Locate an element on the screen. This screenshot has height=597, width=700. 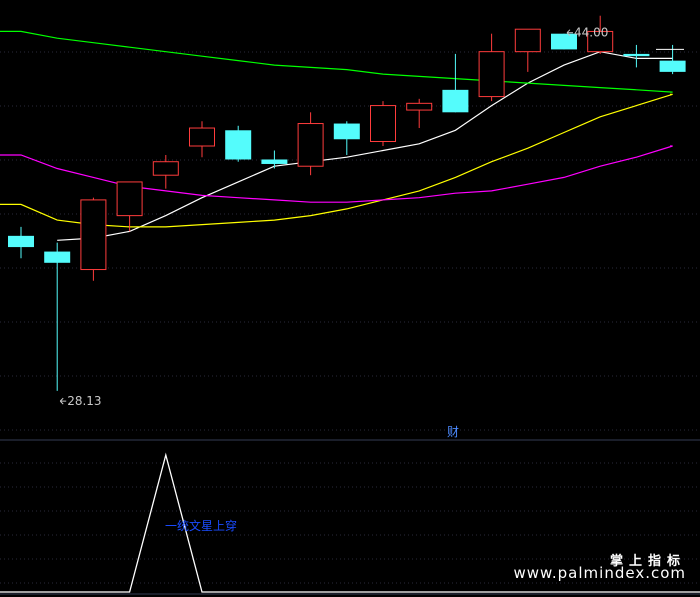
annotation-arrow is located at coordinates (63, 401).